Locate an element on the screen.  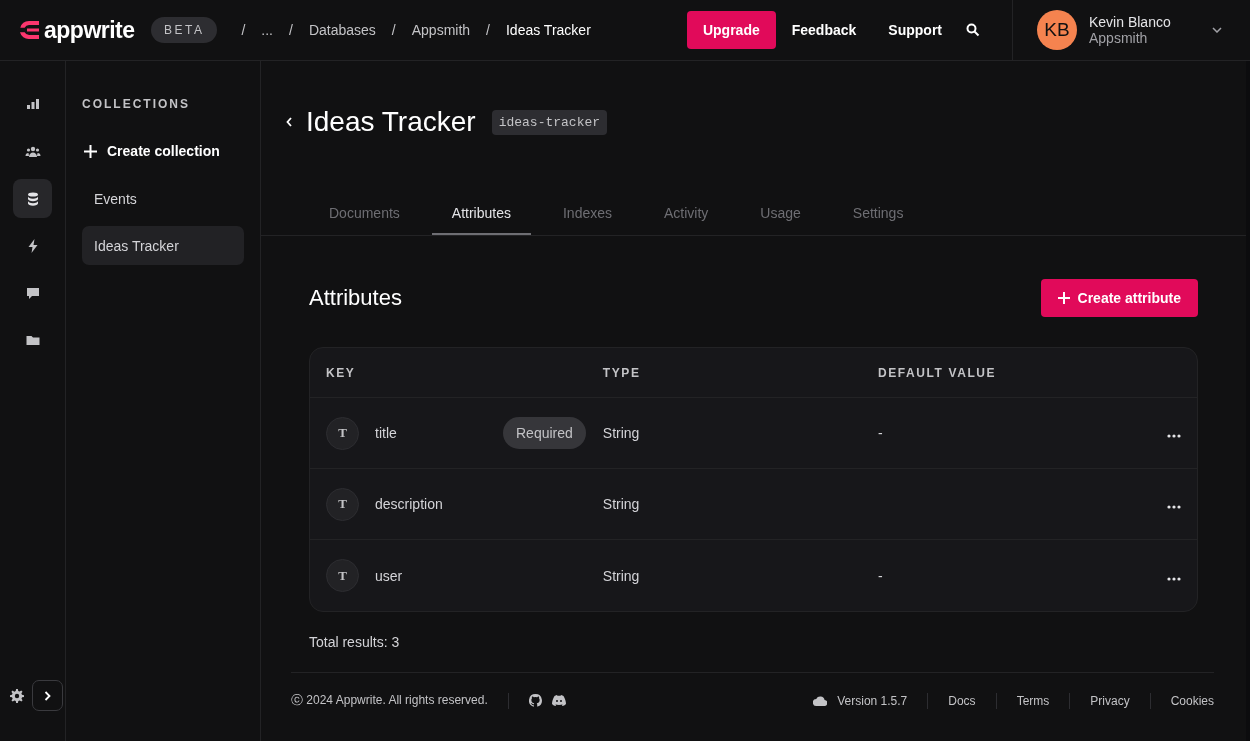
header-button: Feedback is located at coordinates (824, 30).